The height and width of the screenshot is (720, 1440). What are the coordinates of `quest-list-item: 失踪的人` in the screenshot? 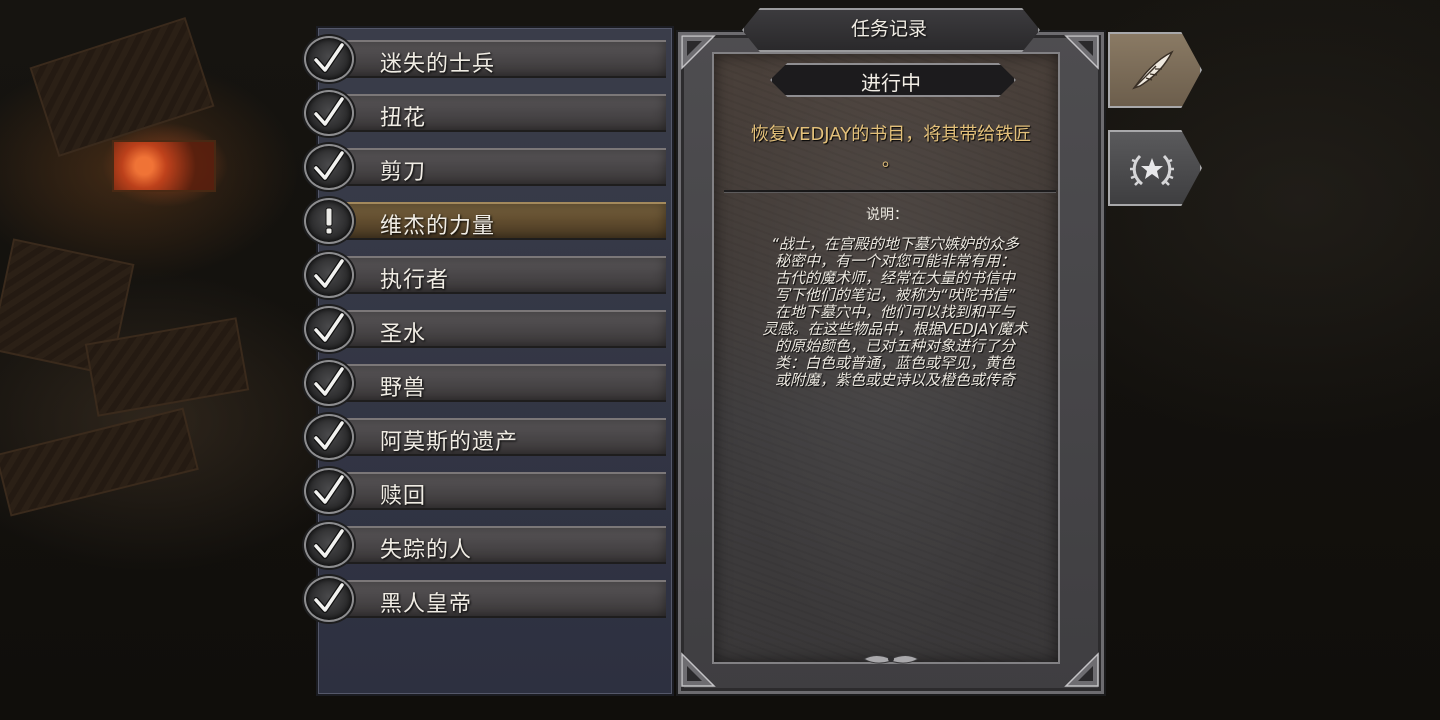 It's located at (487, 545).